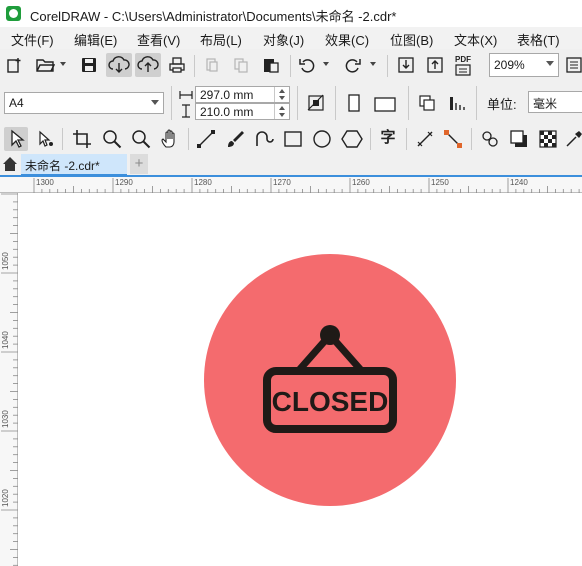 The height and width of the screenshot is (566, 582). What do you see at coordinates (241, 65) in the screenshot?
I see `copy-icon` at bounding box center [241, 65].